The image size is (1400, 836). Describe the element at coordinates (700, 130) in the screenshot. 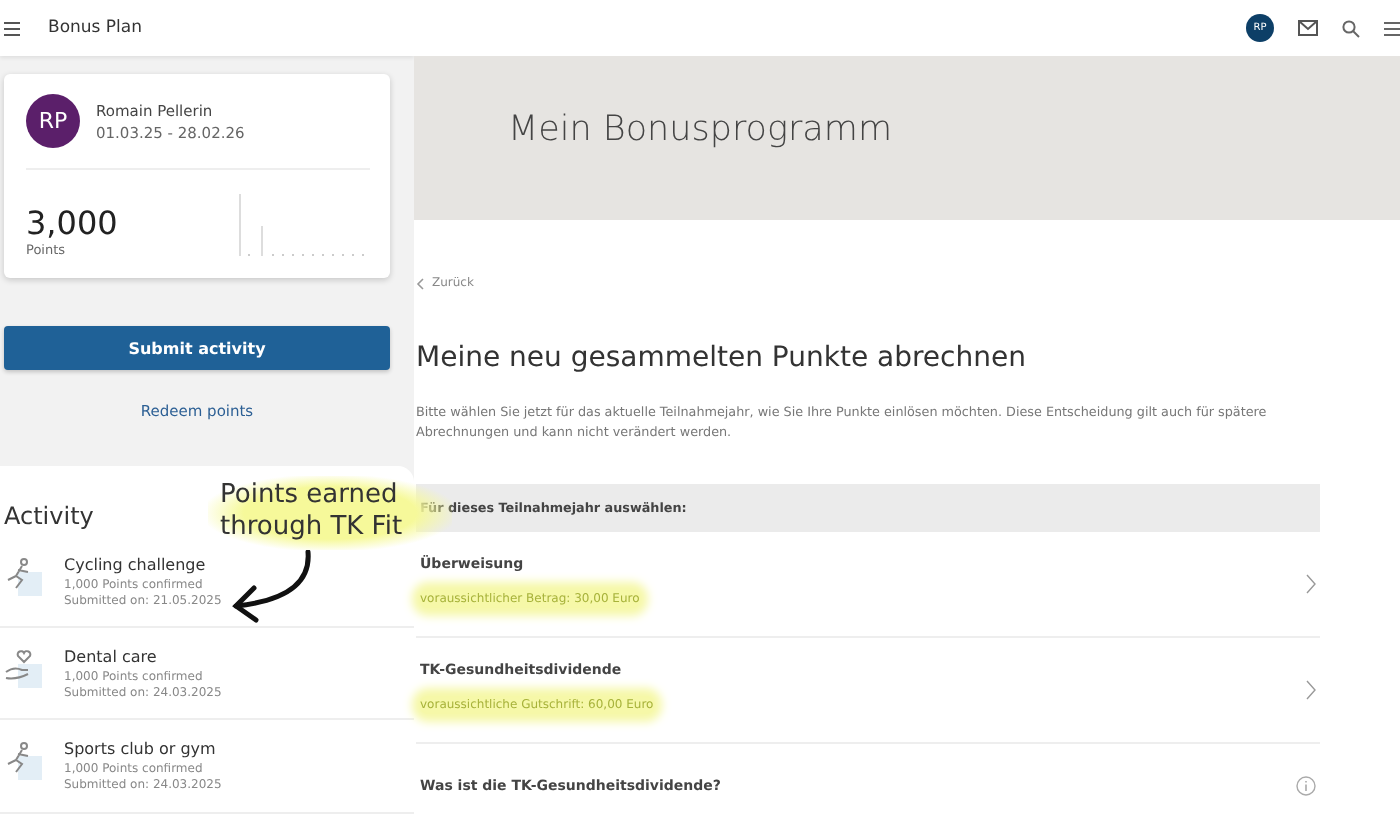

I see `hero-title: Mein Bonusprogramm` at that location.